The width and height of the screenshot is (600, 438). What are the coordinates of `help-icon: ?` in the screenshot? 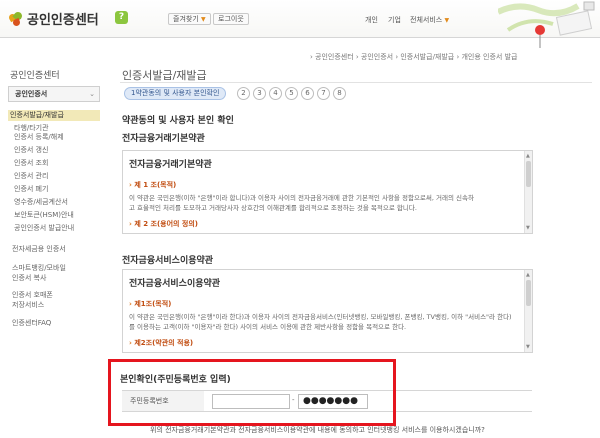 It's located at (121, 17).